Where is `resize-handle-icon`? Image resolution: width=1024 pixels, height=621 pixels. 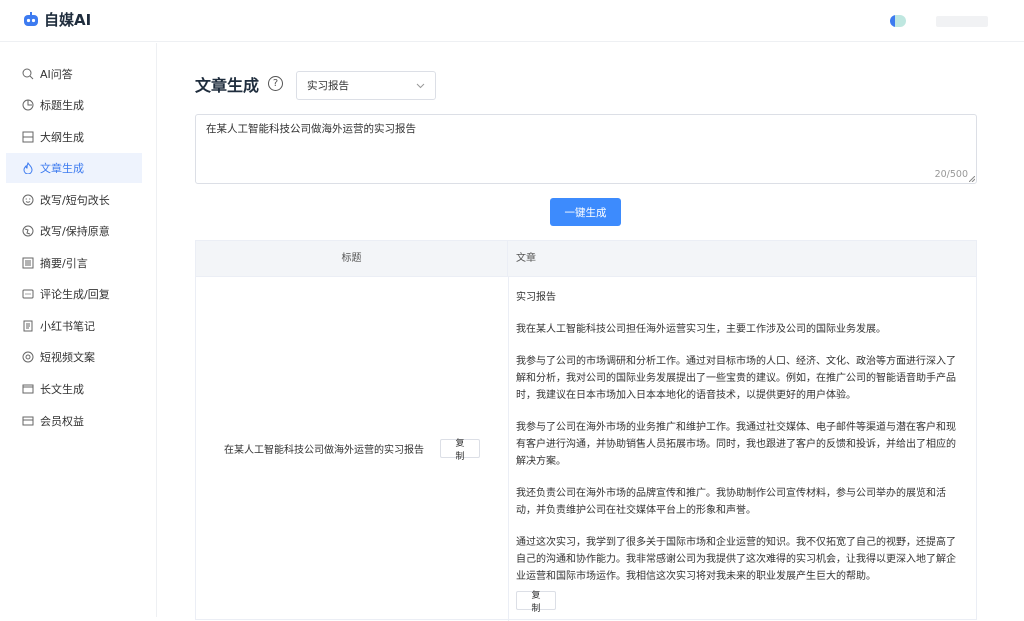
resize-handle-icon is located at coordinates (972, 179).